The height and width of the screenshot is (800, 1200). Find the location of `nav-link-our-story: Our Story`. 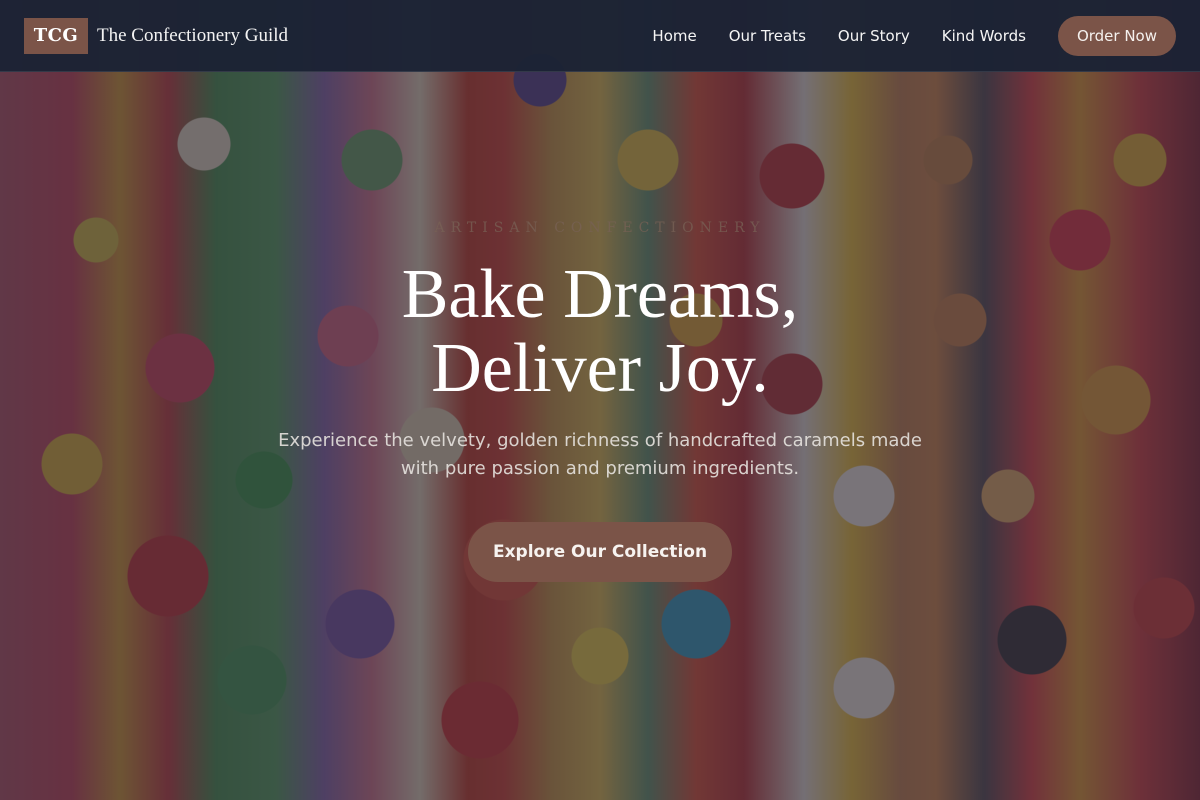

nav-link-our-story: Our Story is located at coordinates (874, 36).